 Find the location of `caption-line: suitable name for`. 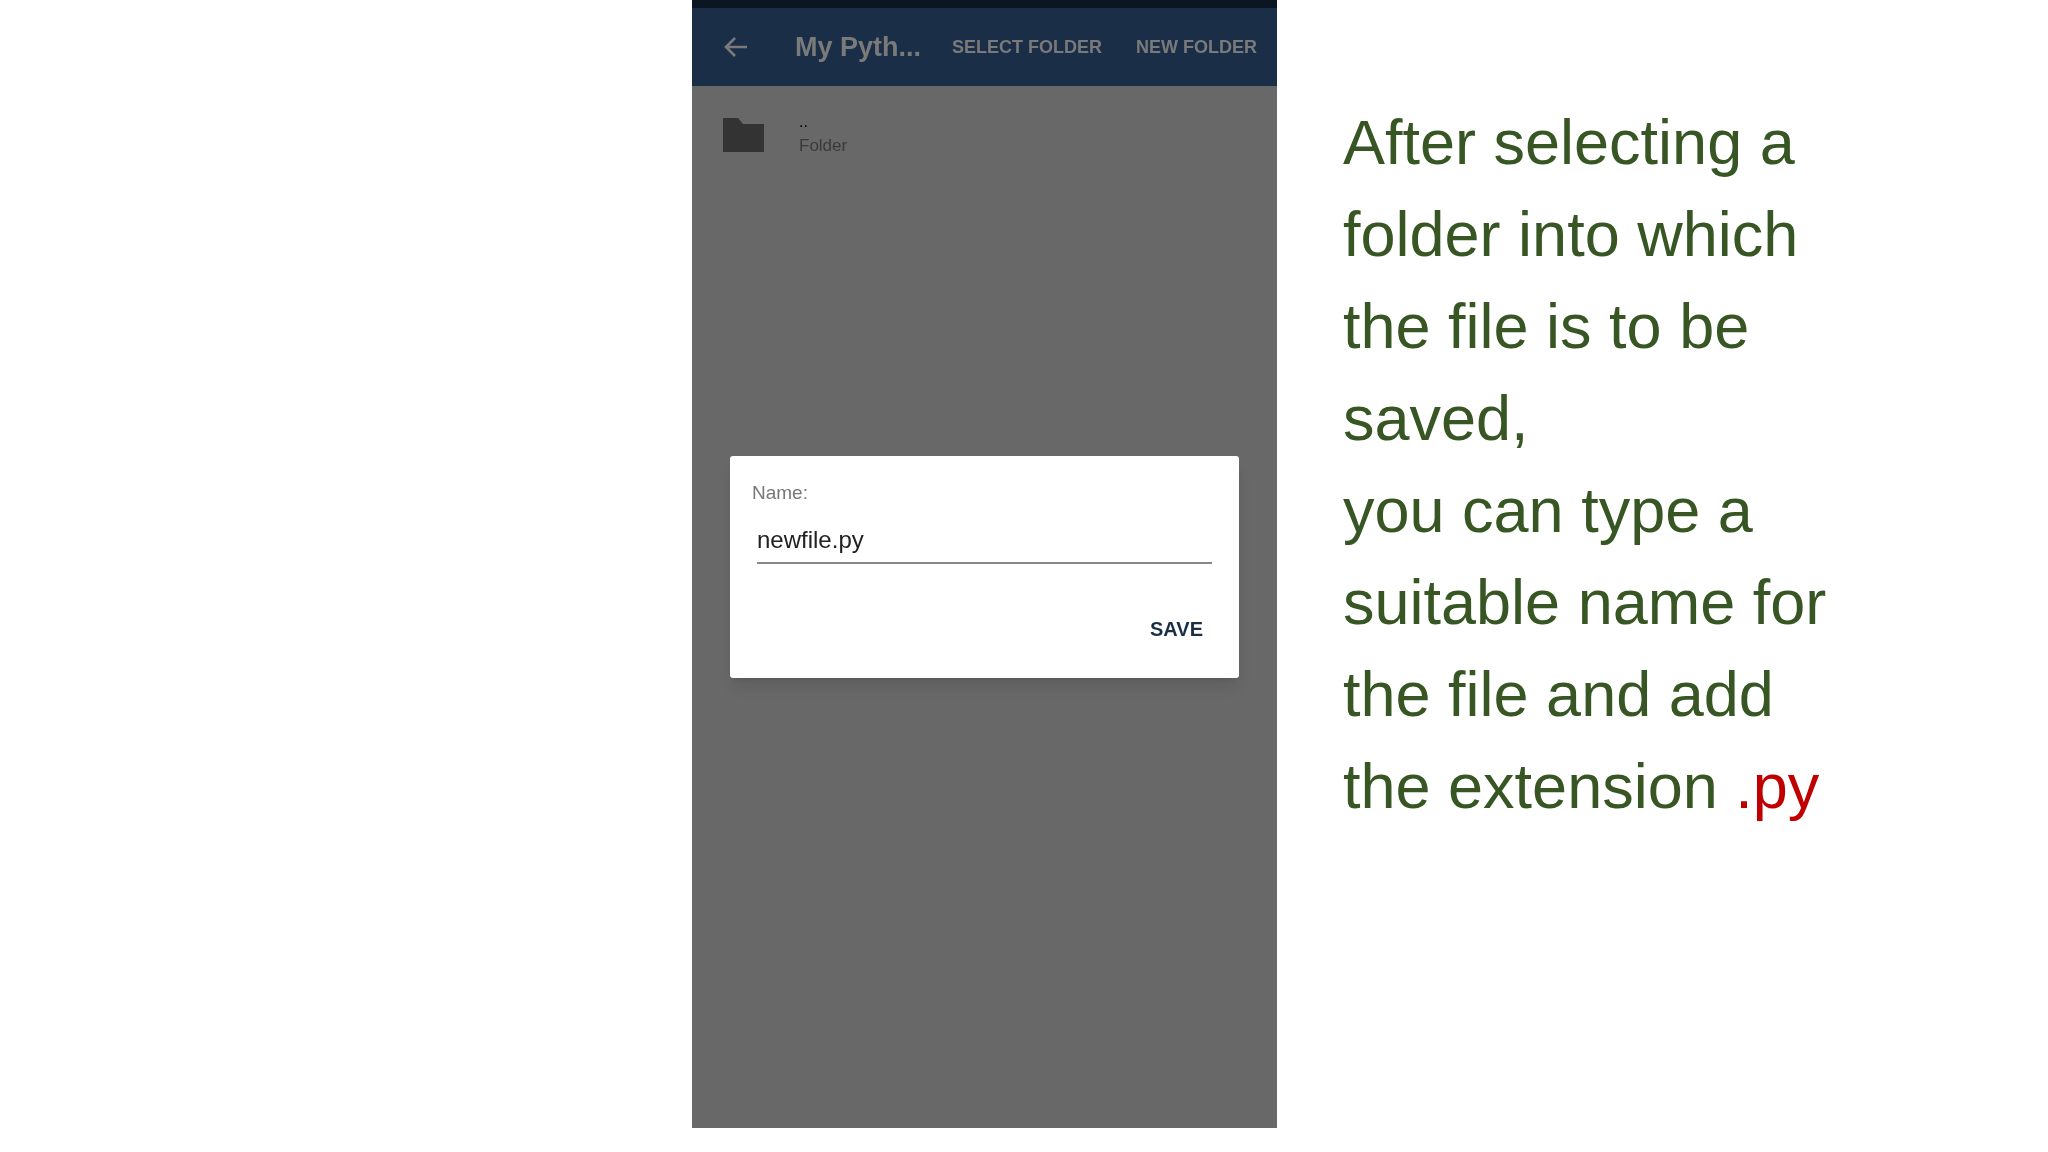

caption-line: suitable name for is located at coordinates (1585, 602).